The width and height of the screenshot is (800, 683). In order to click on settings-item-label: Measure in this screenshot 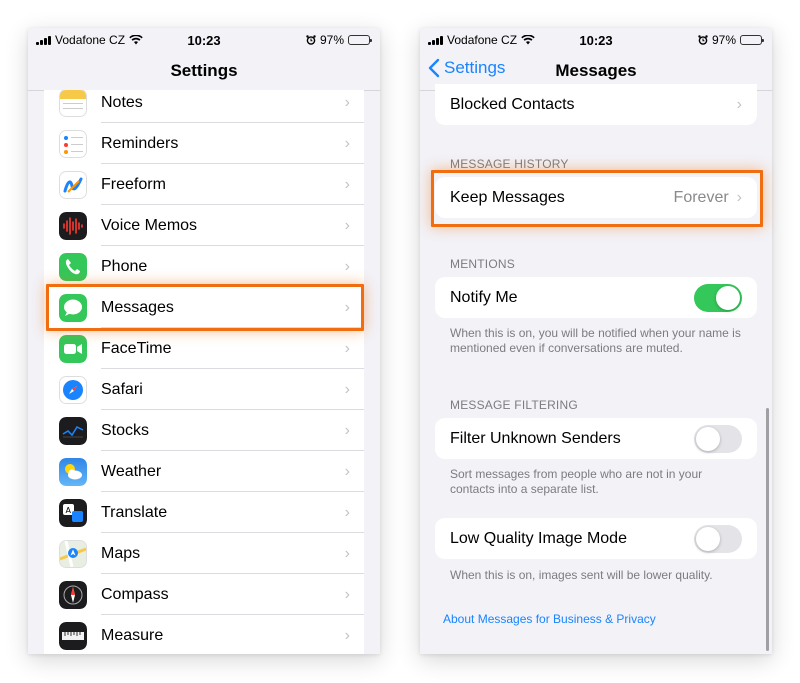, I will do `click(132, 635)`.